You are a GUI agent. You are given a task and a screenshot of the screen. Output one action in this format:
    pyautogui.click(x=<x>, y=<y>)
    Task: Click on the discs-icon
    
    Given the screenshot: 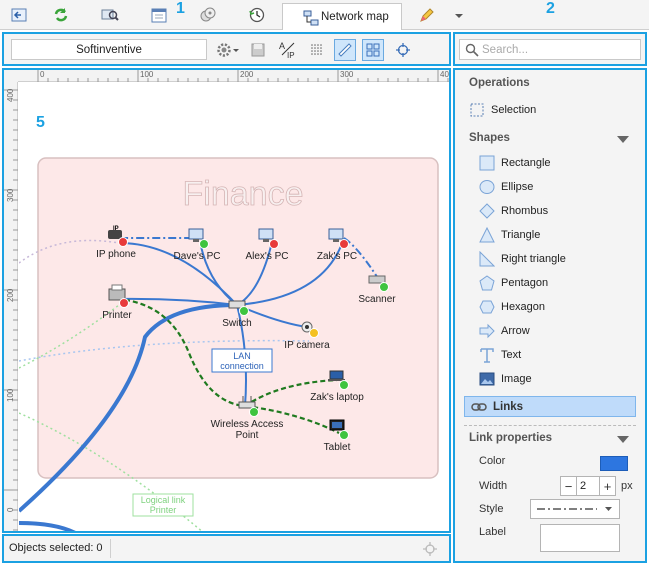 What is the action you would take?
    pyautogui.click(x=208, y=15)
    